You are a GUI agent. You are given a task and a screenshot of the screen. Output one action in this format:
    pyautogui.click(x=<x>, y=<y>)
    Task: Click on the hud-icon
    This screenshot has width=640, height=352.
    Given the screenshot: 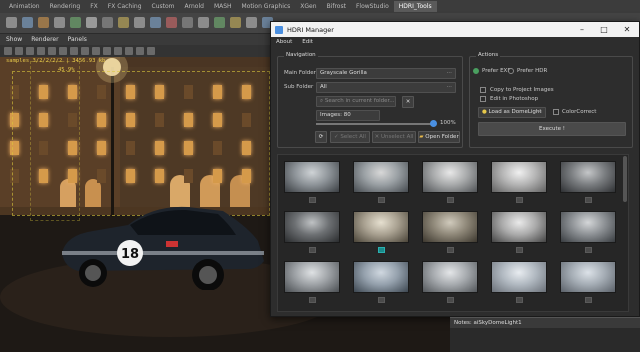 What is the action you would take?
    pyautogui.click(x=140, y=51)
    